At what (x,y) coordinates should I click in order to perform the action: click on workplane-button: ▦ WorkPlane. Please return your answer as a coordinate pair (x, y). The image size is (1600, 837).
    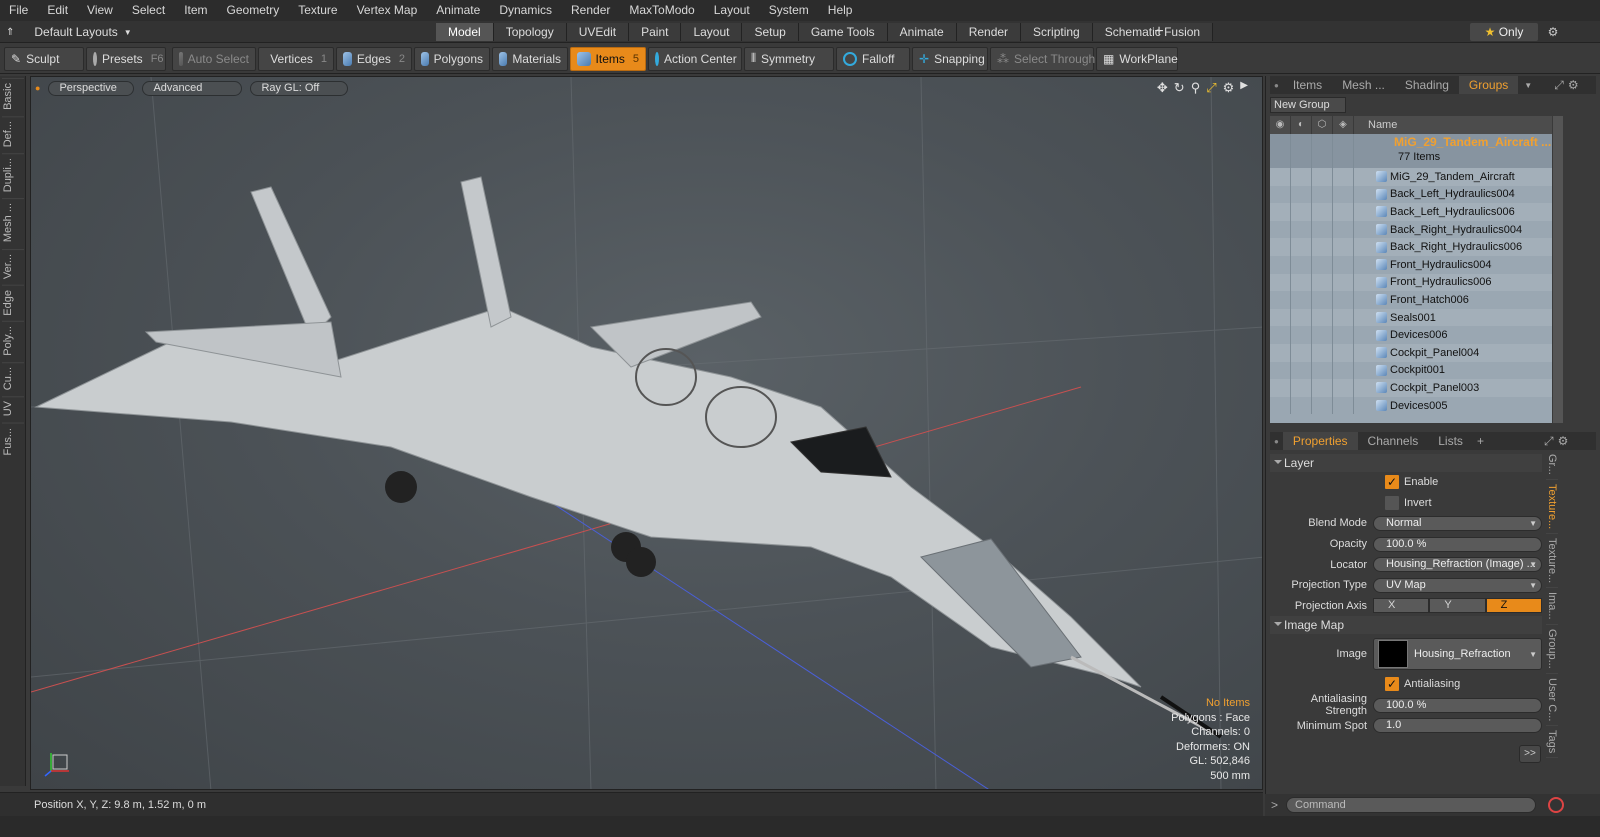
    Looking at the image, I should click on (1137, 58).